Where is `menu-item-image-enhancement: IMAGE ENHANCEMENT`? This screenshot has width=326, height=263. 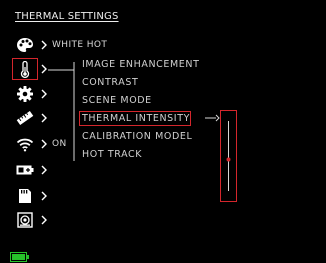 menu-item-image-enhancement: IMAGE ENHANCEMENT is located at coordinates (141, 64).